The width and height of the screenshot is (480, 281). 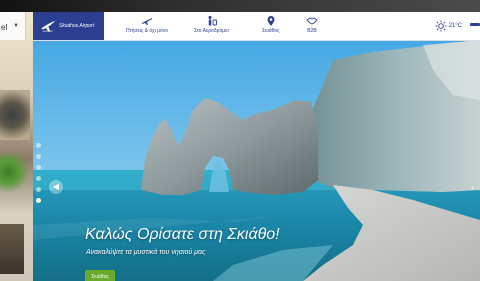 I want to click on logo-text: Skiathos Airport, so click(x=77, y=26).